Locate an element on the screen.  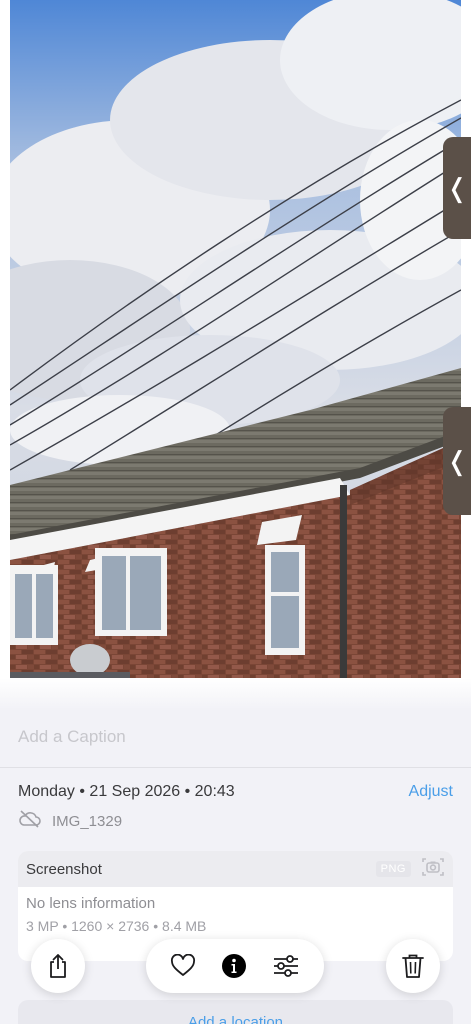
heart-icon is located at coordinates (183, 965).